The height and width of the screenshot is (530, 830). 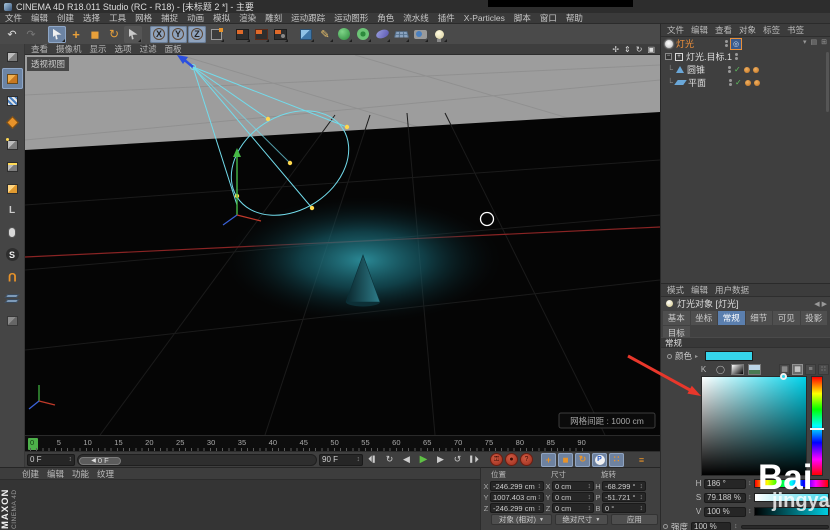 What do you see at coordinates (737, 369) in the screenshot?
I see `spectrum-mode-icon` at bounding box center [737, 369].